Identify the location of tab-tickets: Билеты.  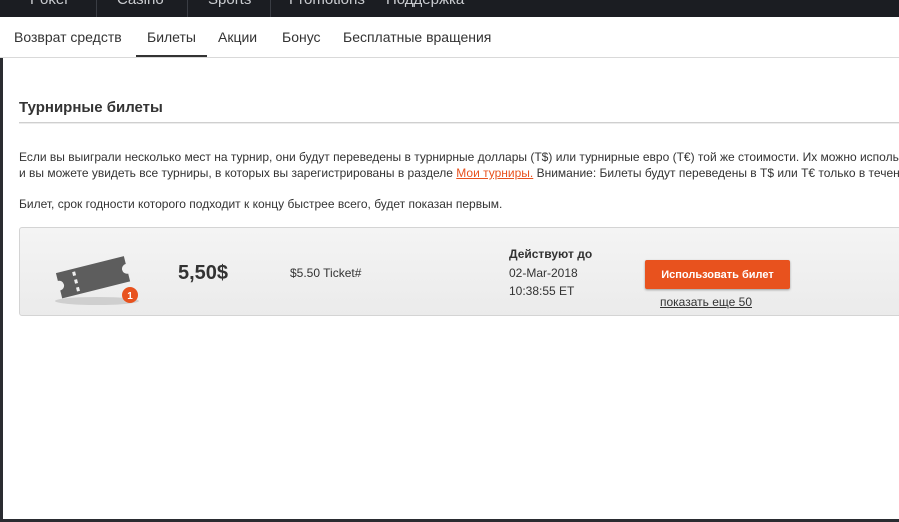
(171, 43).